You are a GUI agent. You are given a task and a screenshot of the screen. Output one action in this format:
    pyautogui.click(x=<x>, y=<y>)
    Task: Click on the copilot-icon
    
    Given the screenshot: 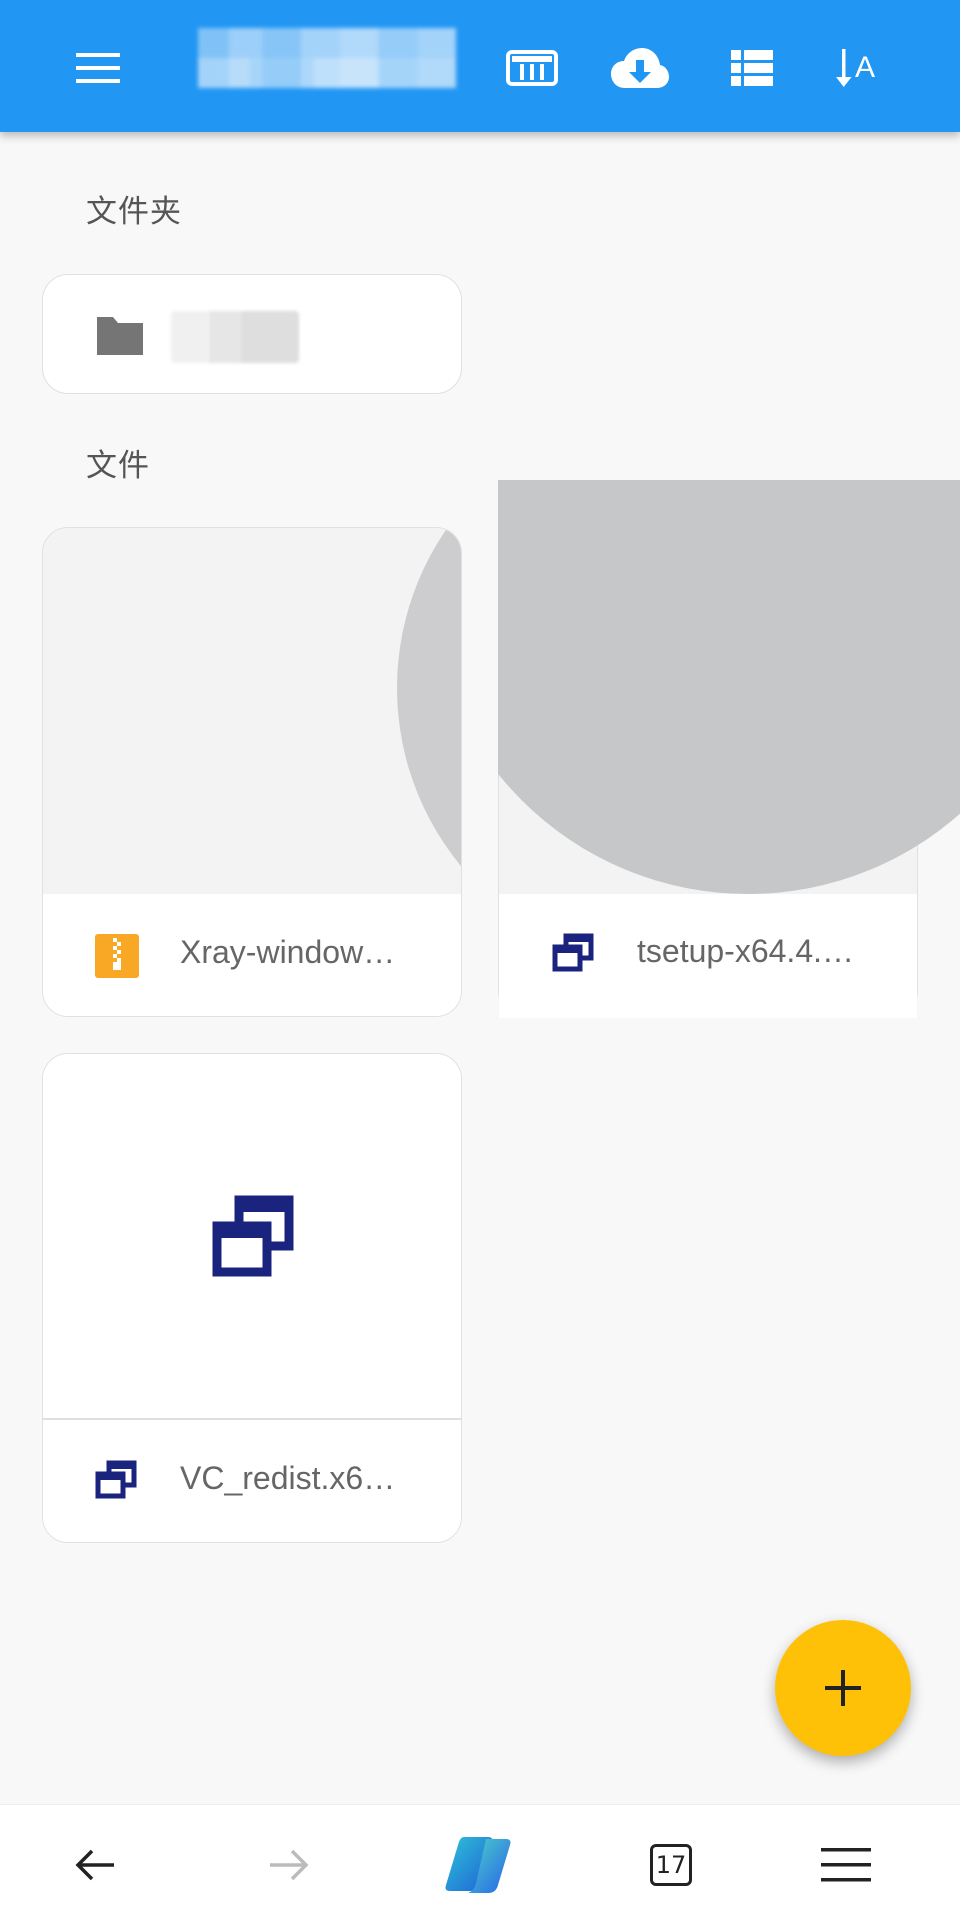 What is the action you would take?
    pyautogui.click(x=478, y=1865)
    